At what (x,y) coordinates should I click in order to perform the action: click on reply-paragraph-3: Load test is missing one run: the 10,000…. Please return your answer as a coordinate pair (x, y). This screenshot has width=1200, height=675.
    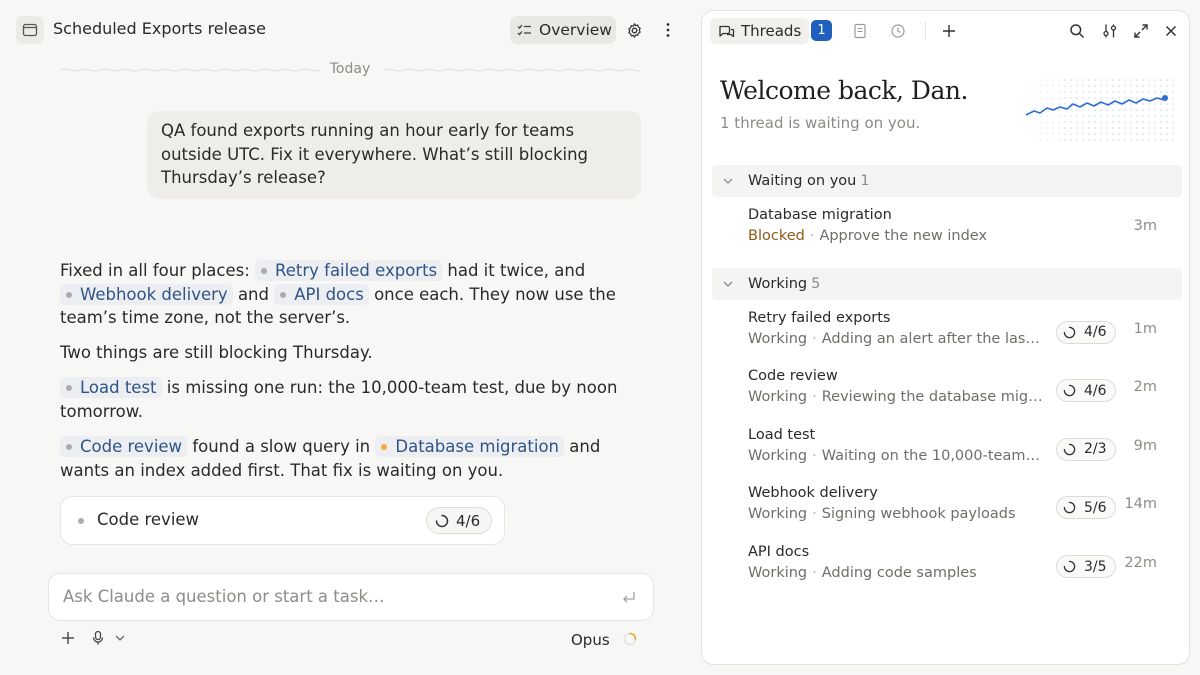
    Looking at the image, I should click on (355, 399).